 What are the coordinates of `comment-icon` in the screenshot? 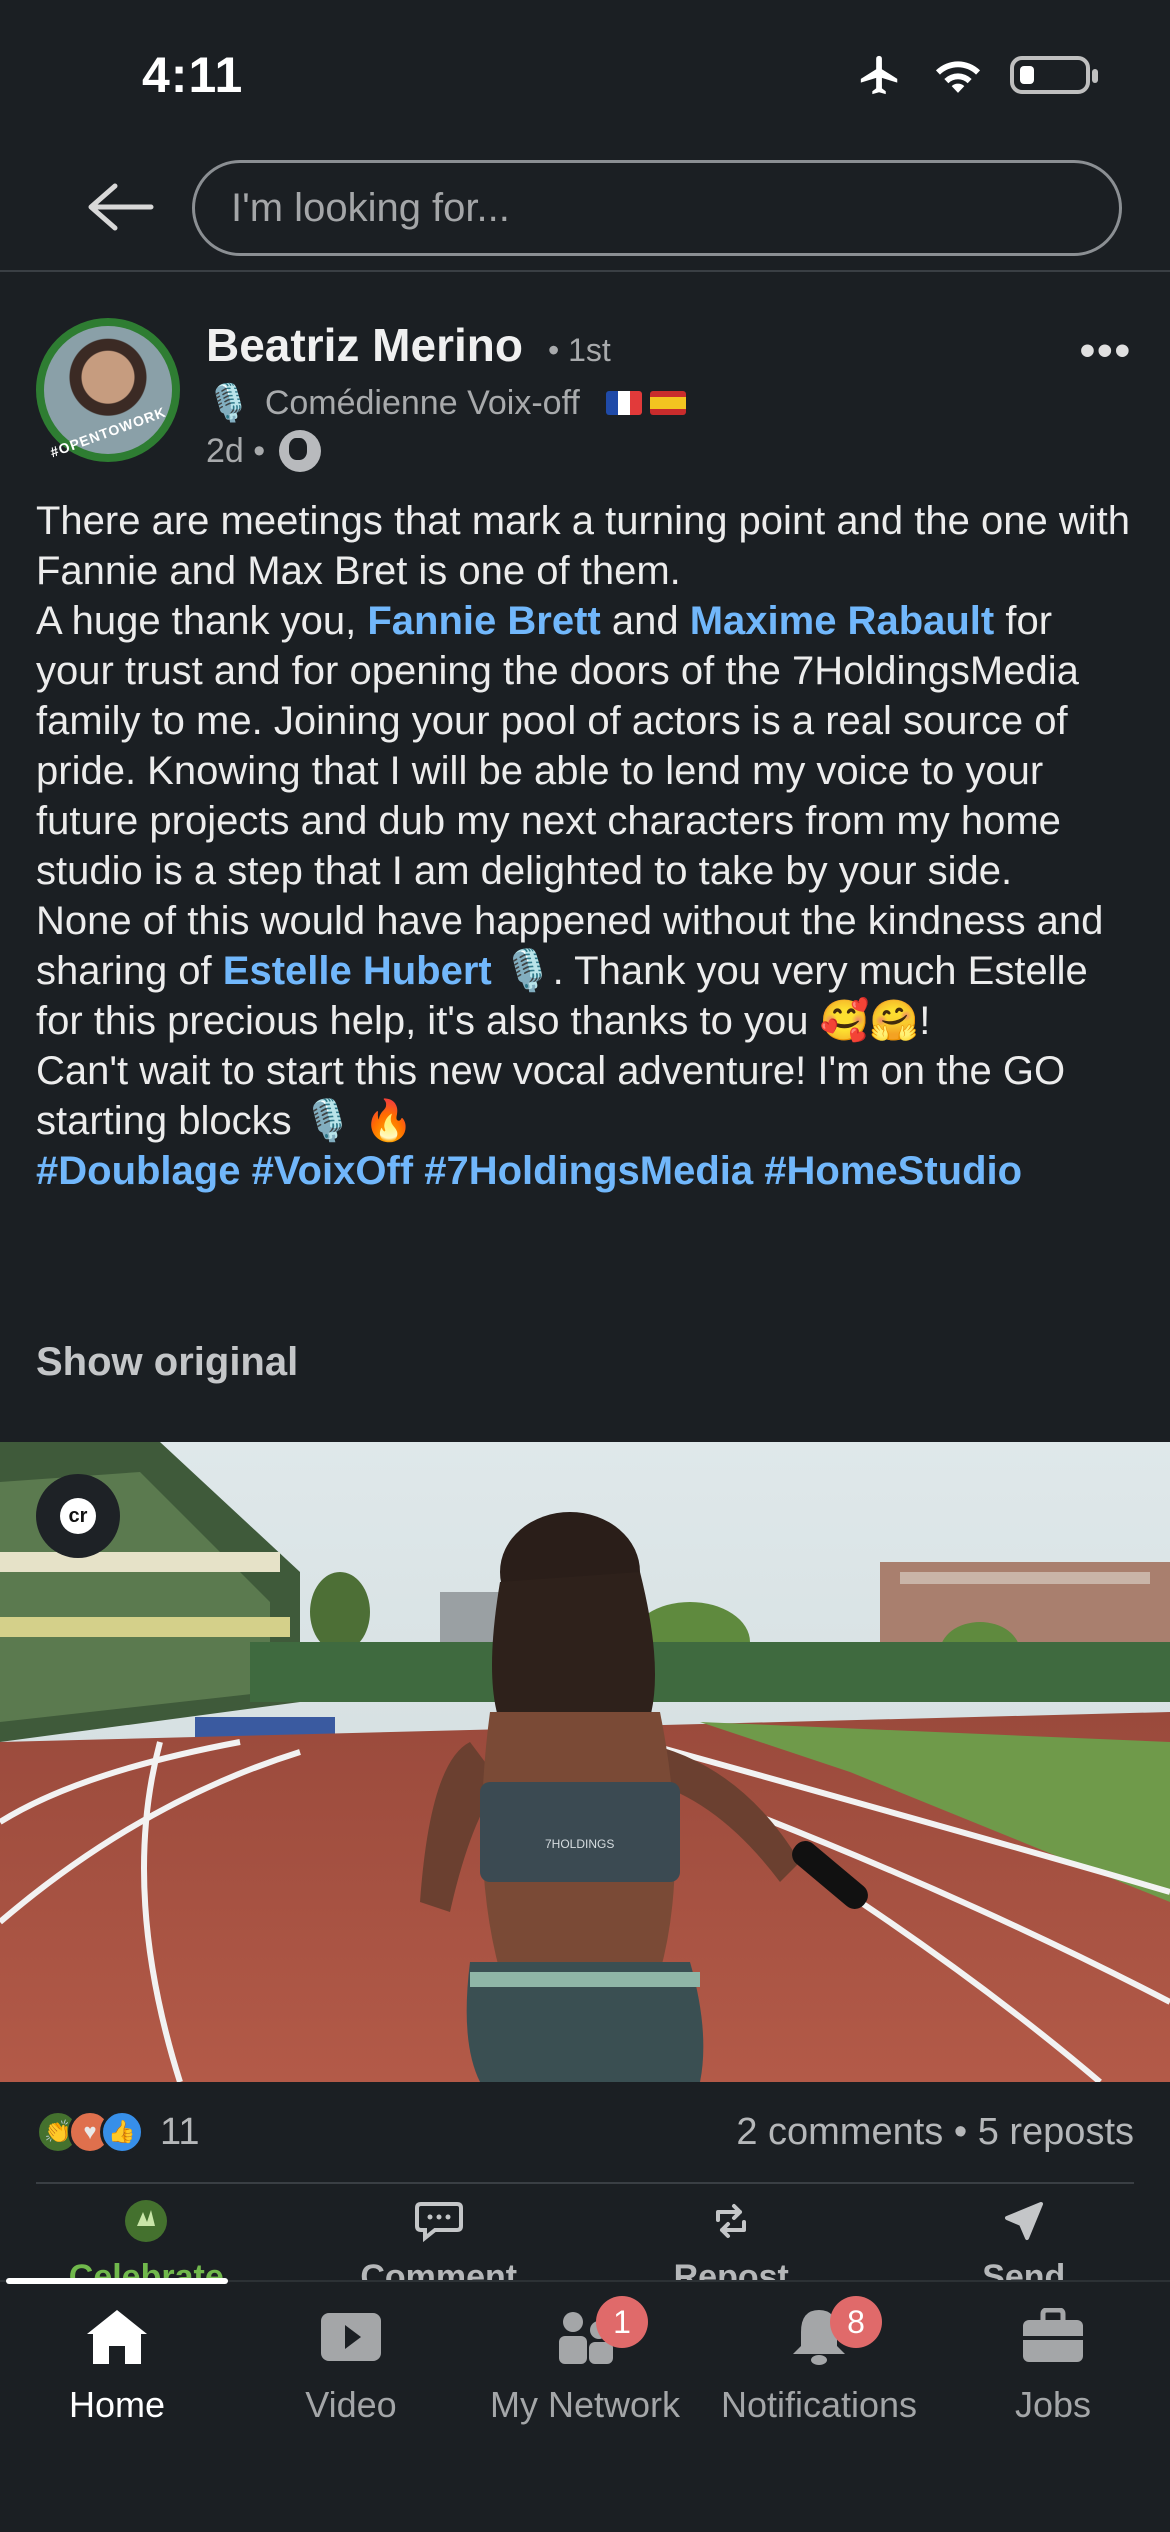 It's located at (439, 2221).